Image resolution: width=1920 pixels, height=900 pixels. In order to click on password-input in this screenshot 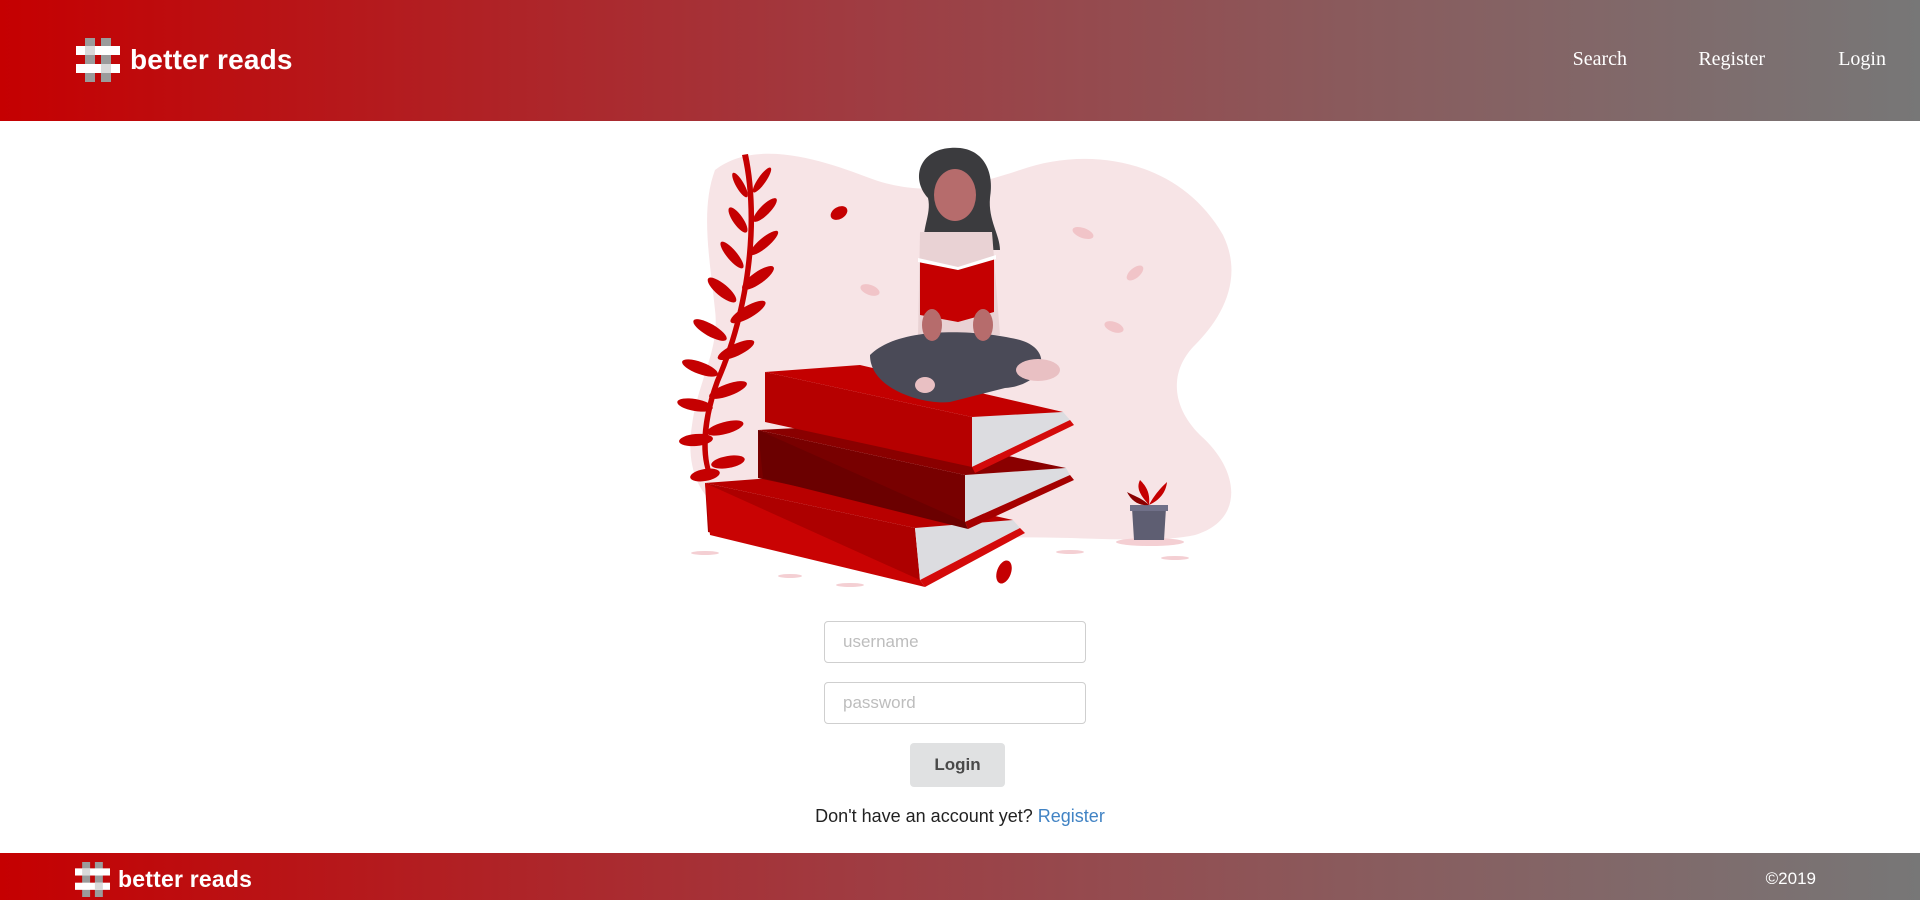, I will do `click(955, 703)`.